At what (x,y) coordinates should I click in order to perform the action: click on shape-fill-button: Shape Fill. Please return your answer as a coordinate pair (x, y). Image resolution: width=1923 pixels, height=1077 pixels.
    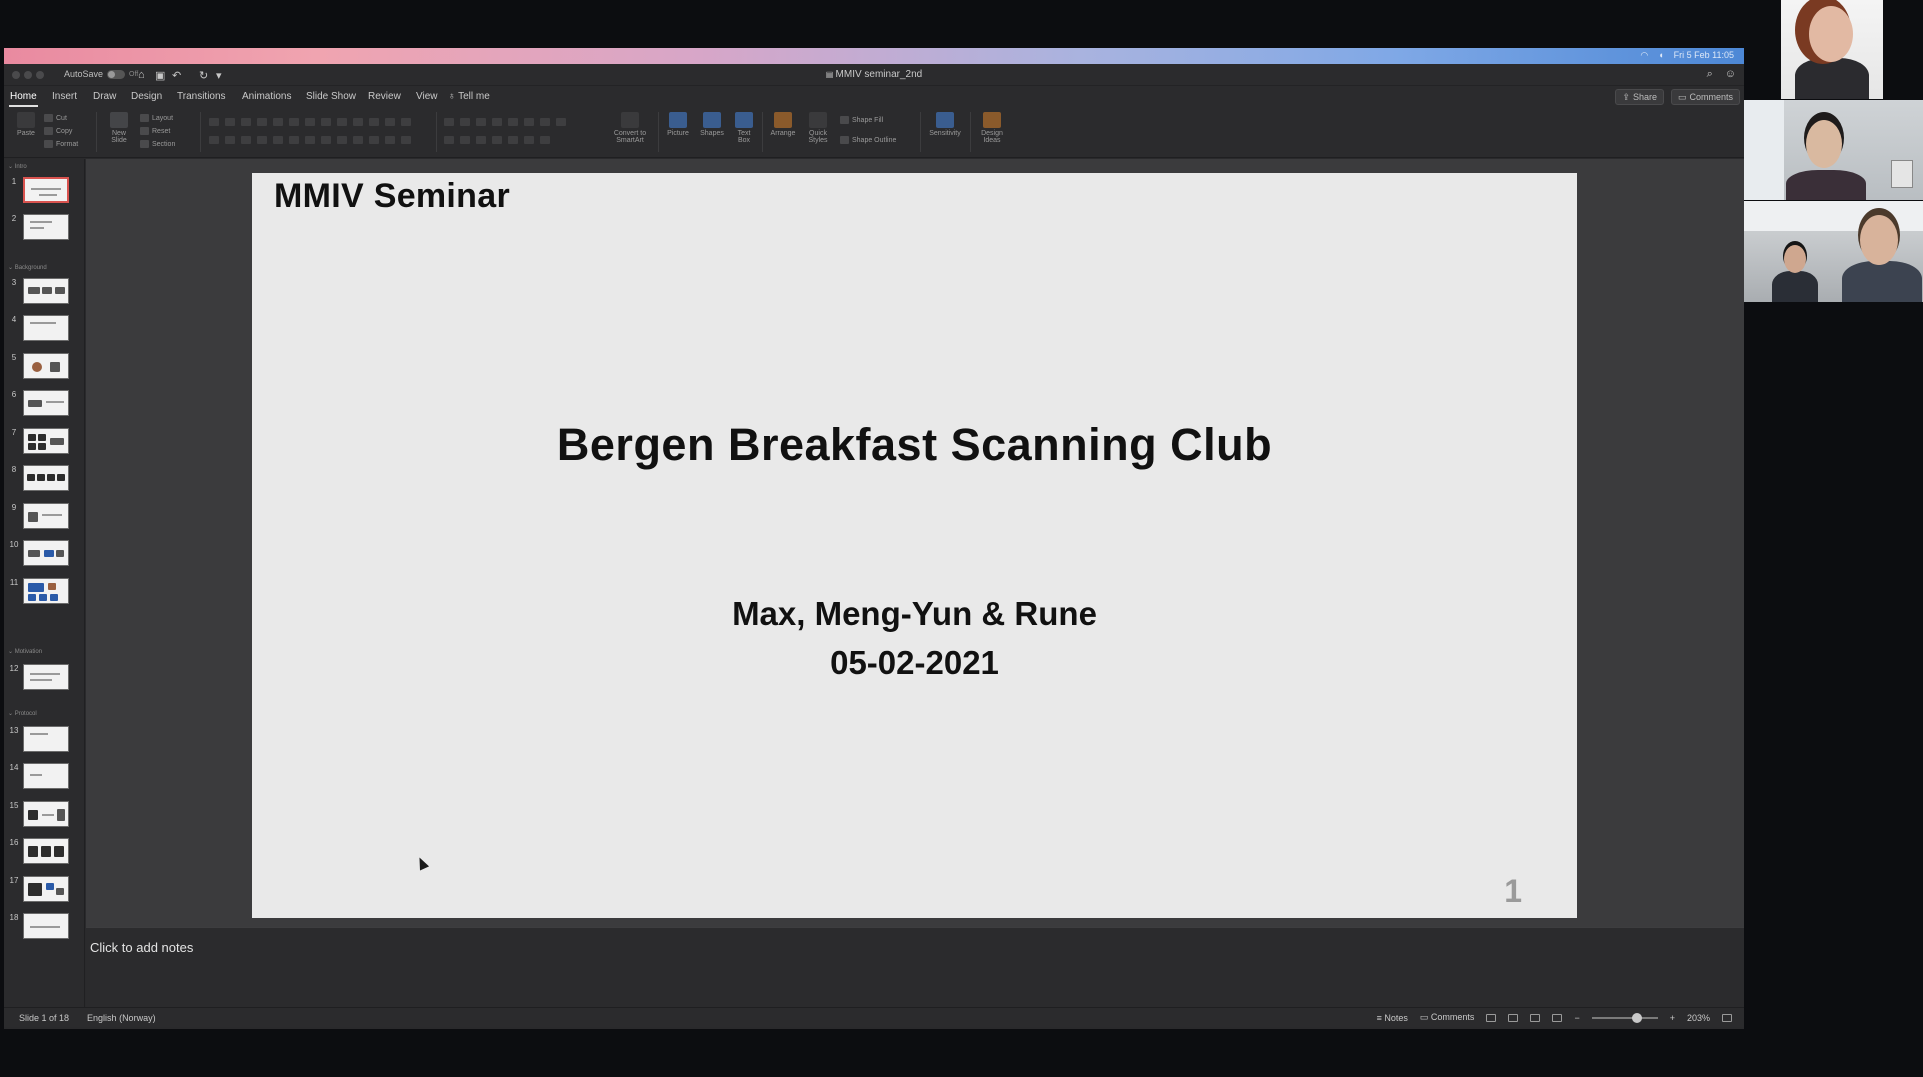
    Looking at the image, I should click on (861, 120).